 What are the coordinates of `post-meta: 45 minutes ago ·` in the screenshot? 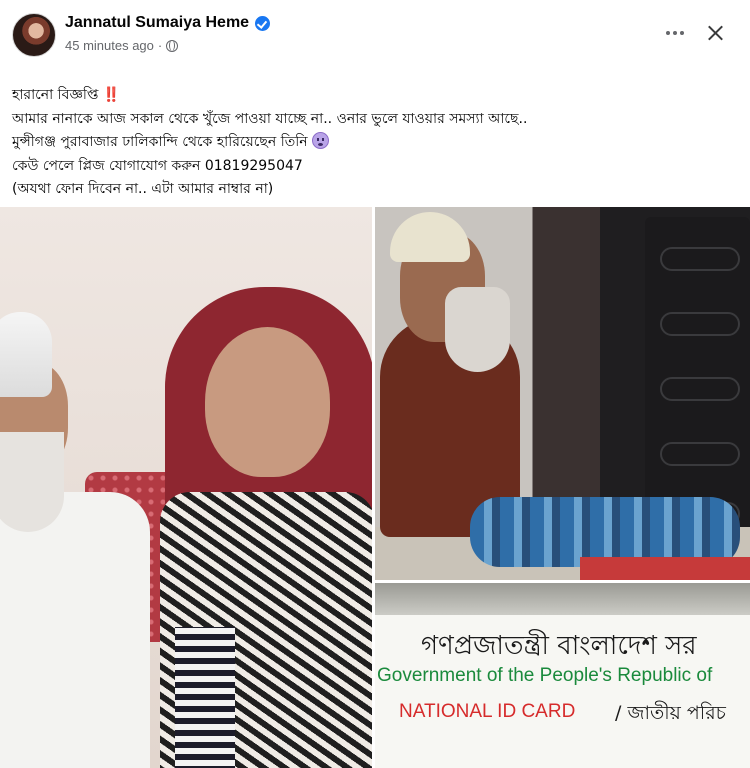 It's located at (122, 45).